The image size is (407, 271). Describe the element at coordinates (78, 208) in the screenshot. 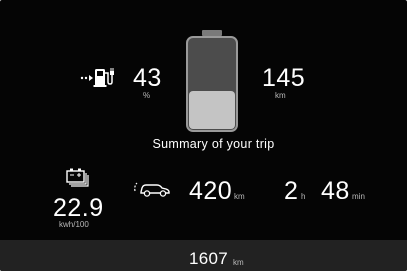

I see `efficiency-value: 22.9` at that location.